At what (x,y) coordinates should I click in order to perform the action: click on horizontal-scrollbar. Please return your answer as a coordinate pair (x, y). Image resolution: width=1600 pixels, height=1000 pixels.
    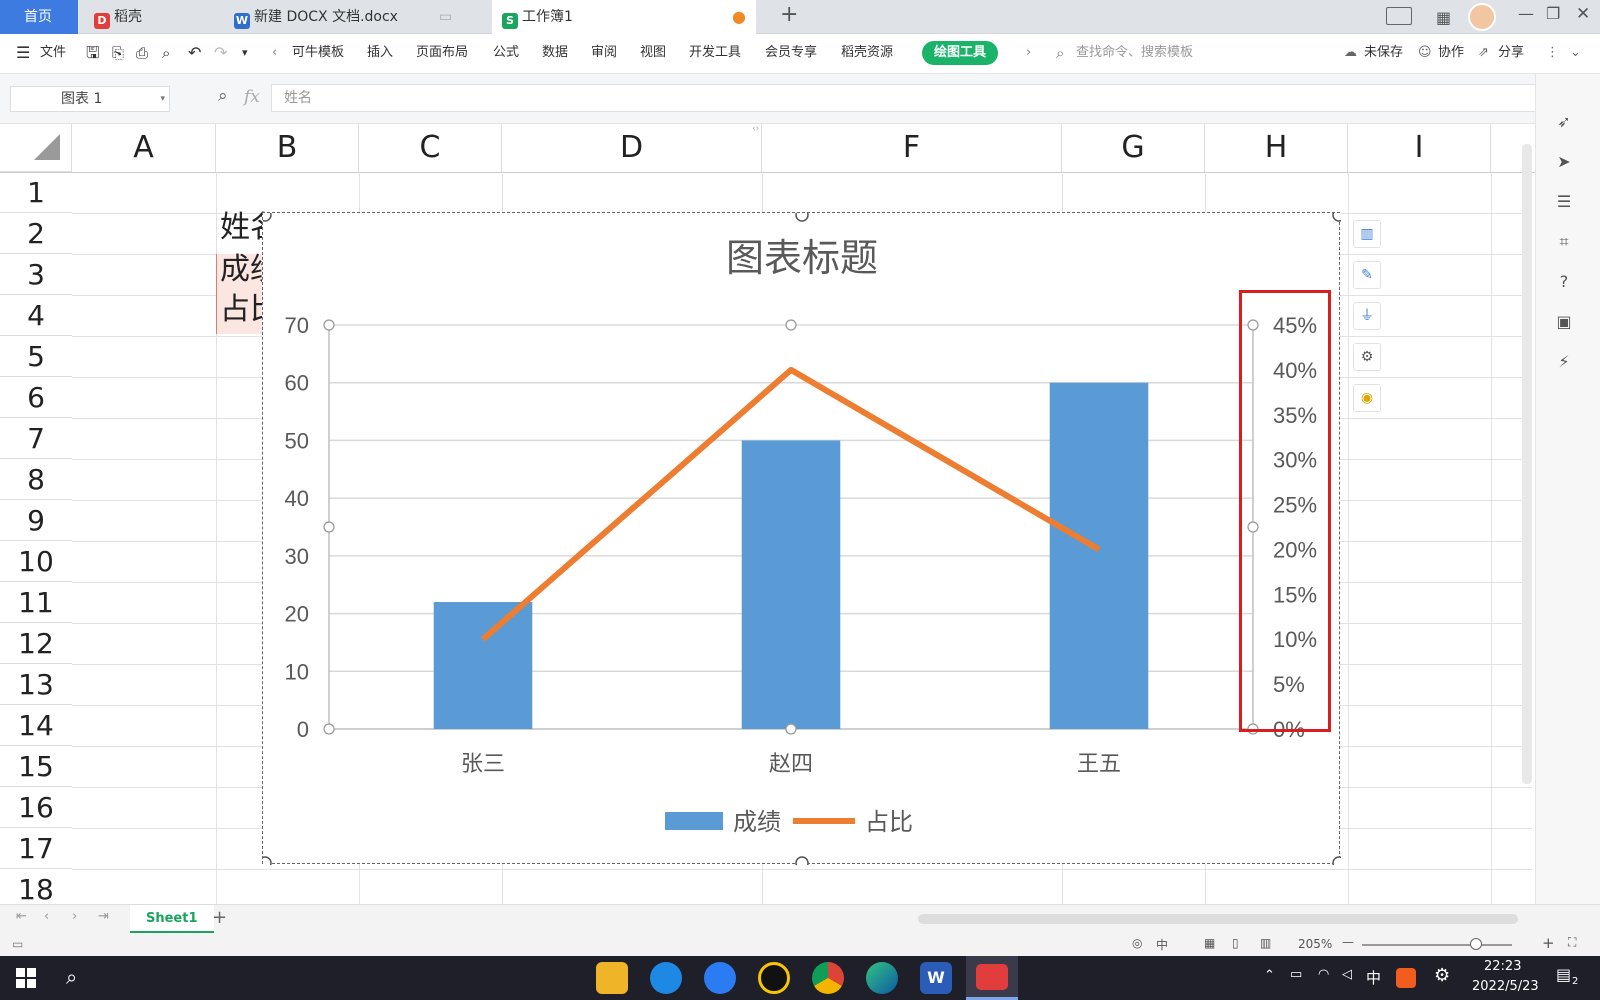
    Looking at the image, I should click on (1218, 919).